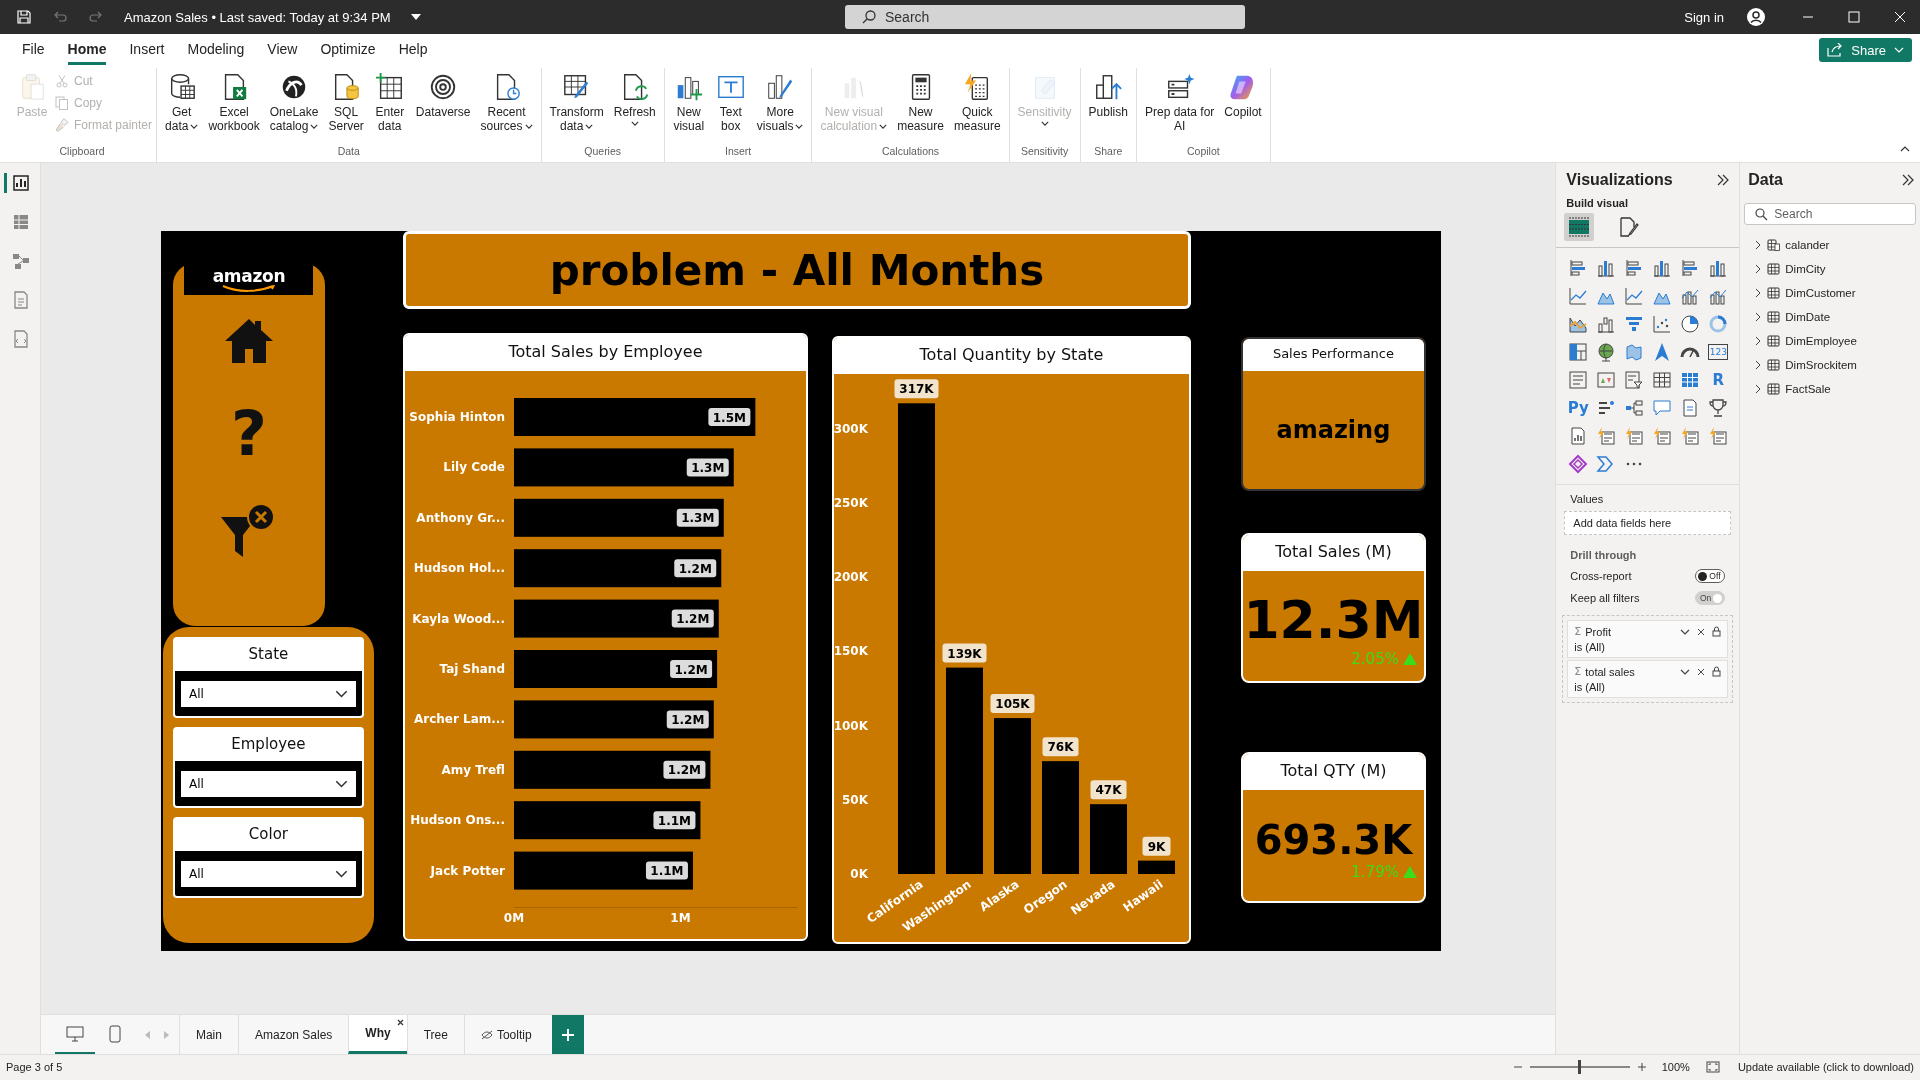  What do you see at coordinates (1108, 93) in the screenshot?
I see `ribbon-button: Publish` at bounding box center [1108, 93].